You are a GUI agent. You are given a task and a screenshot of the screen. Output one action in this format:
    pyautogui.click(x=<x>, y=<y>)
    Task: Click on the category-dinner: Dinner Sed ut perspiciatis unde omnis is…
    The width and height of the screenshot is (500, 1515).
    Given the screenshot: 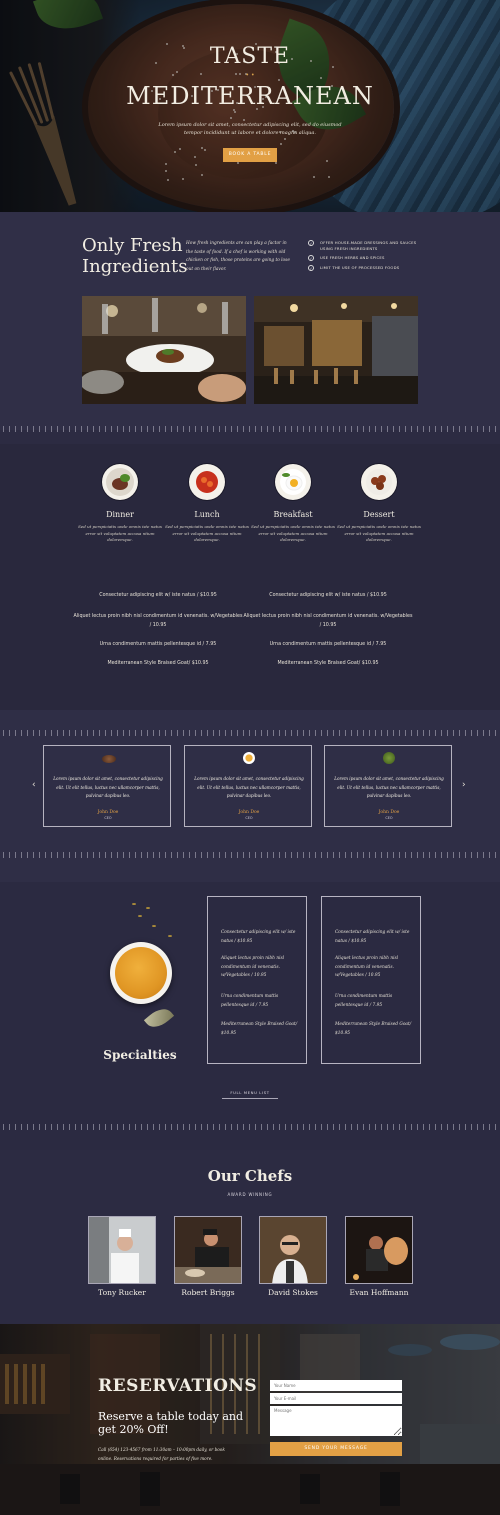 What is the action you would take?
    pyautogui.click(x=120, y=504)
    